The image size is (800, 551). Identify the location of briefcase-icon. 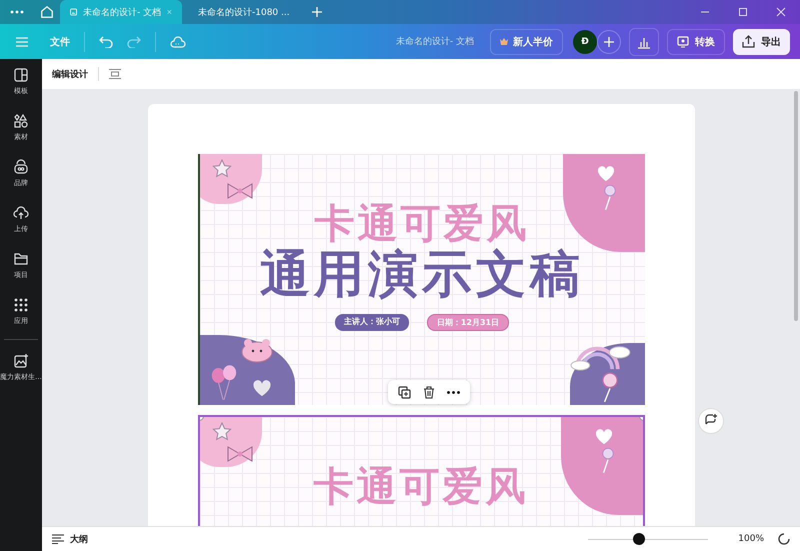
(21, 167).